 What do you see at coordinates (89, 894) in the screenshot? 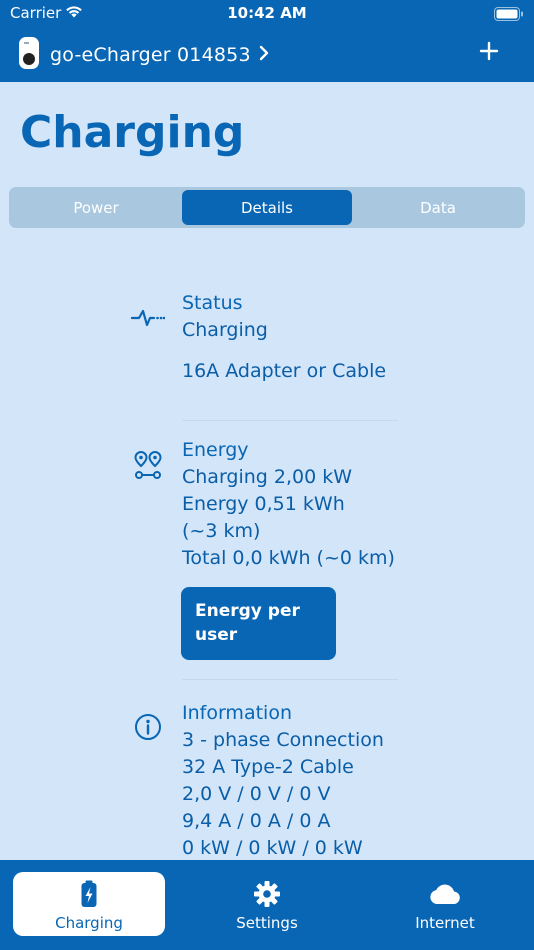
I see `battery-charging-icon` at bounding box center [89, 894].